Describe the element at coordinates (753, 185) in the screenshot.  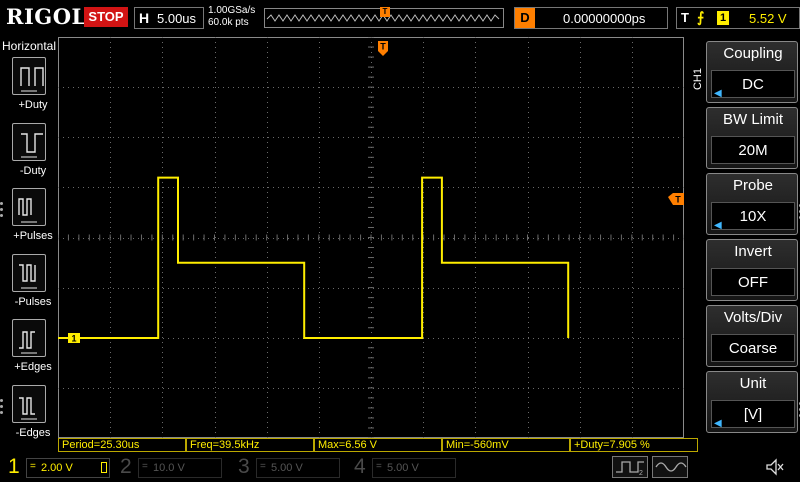
I see `channel-menu-item-title: Probe` at that location.